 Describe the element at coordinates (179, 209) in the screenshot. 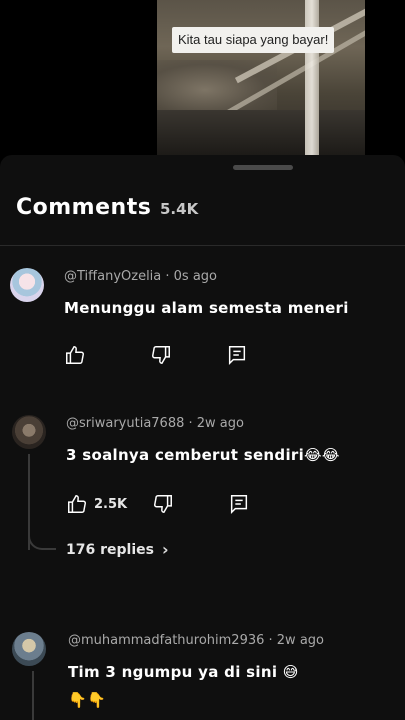

I see `comments-count: 5.4K` at that location.